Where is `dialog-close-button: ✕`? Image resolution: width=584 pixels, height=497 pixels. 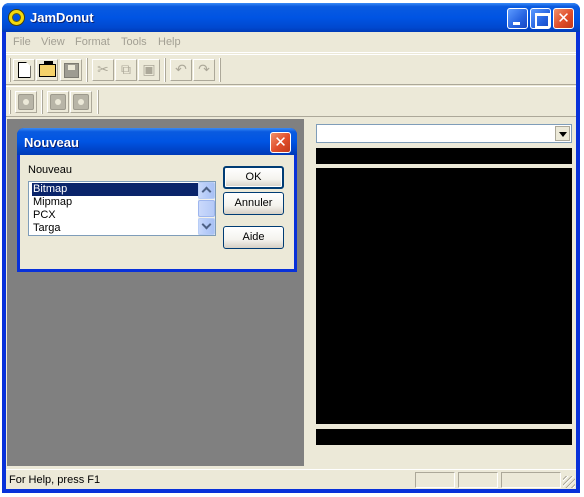 dialog-close-button: ✕ is located at coordinates (280, 142).